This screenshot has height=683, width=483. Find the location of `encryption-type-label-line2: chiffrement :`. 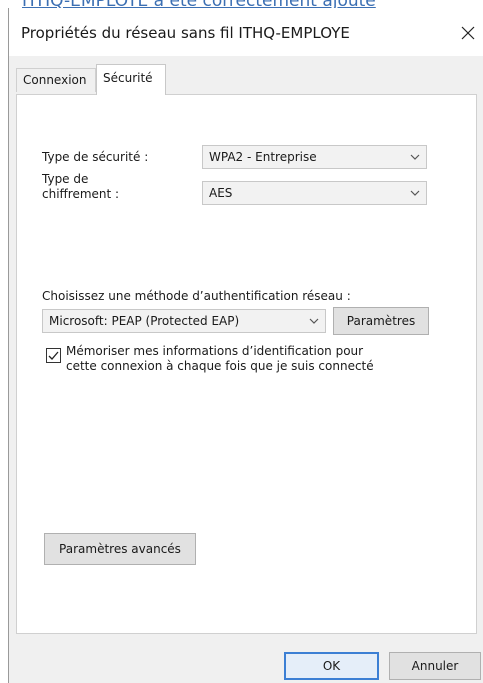

encryption-type-label-line2: chiffrement : is located at coordinates (81, 194).